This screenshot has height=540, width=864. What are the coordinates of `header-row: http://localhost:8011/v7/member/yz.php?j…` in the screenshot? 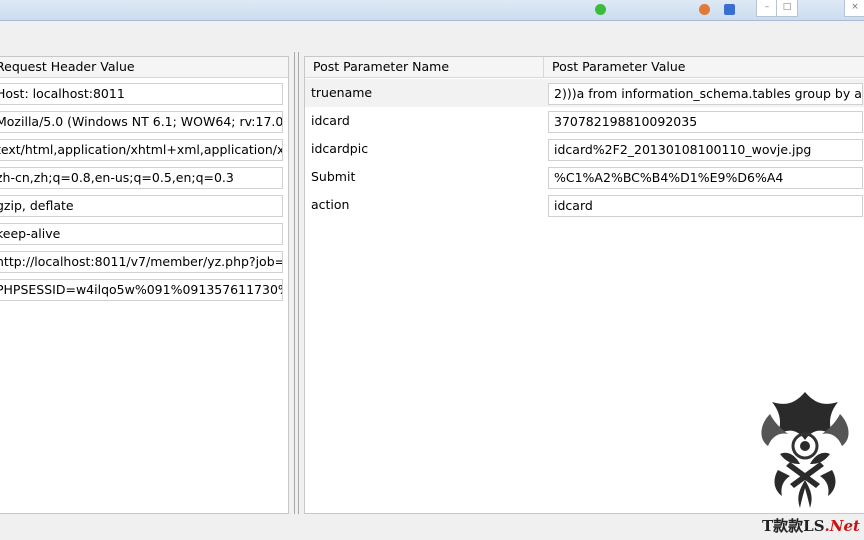 It's located at (144, 261).